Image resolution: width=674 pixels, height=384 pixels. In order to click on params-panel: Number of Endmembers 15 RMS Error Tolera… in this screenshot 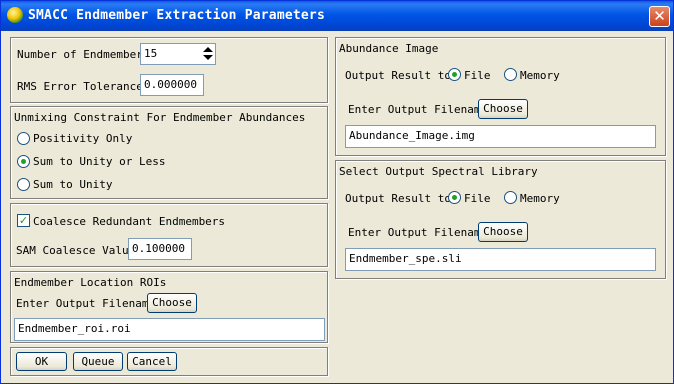, I will do `click(169, 70)`.